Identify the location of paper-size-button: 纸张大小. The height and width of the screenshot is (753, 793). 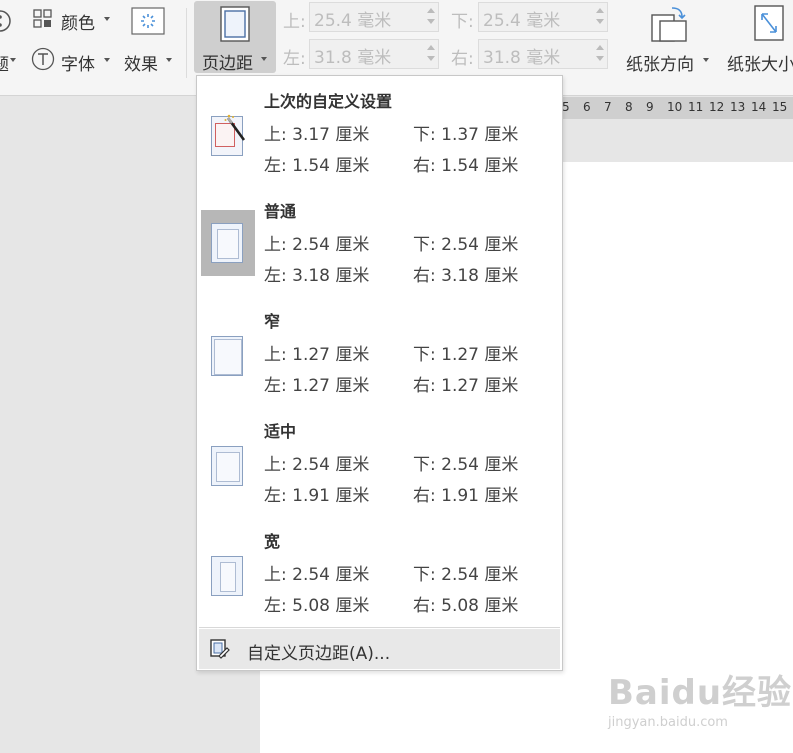
(760, 62).